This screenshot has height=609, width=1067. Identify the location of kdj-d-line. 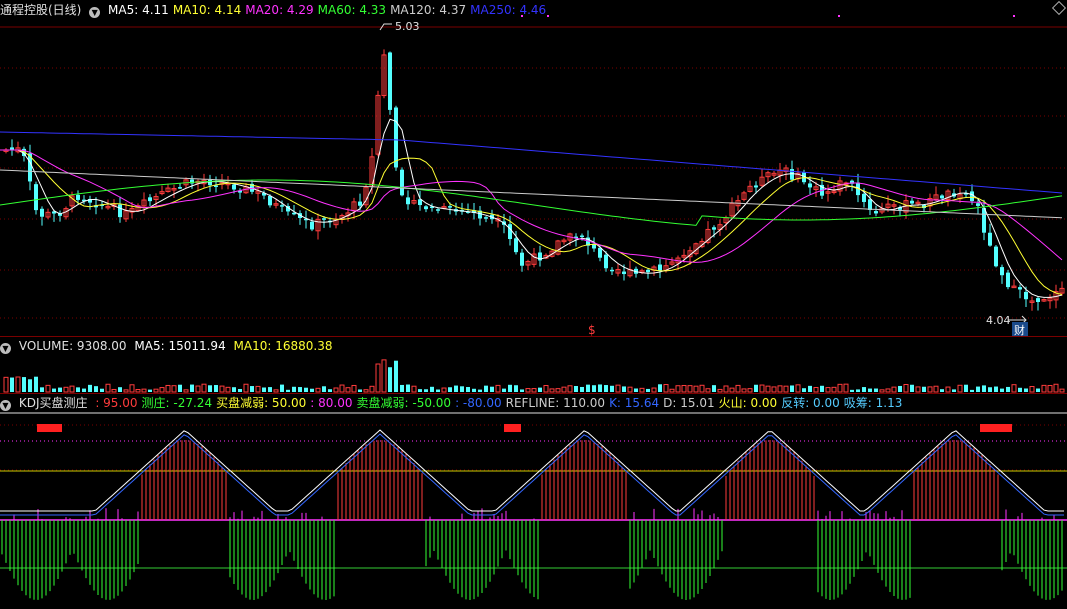
(532, 474).